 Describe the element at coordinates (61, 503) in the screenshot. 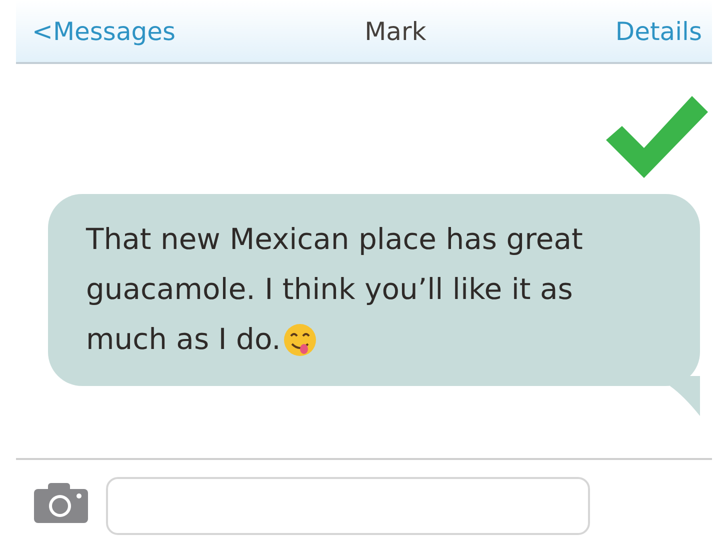

I see `camera-icon` at that location.